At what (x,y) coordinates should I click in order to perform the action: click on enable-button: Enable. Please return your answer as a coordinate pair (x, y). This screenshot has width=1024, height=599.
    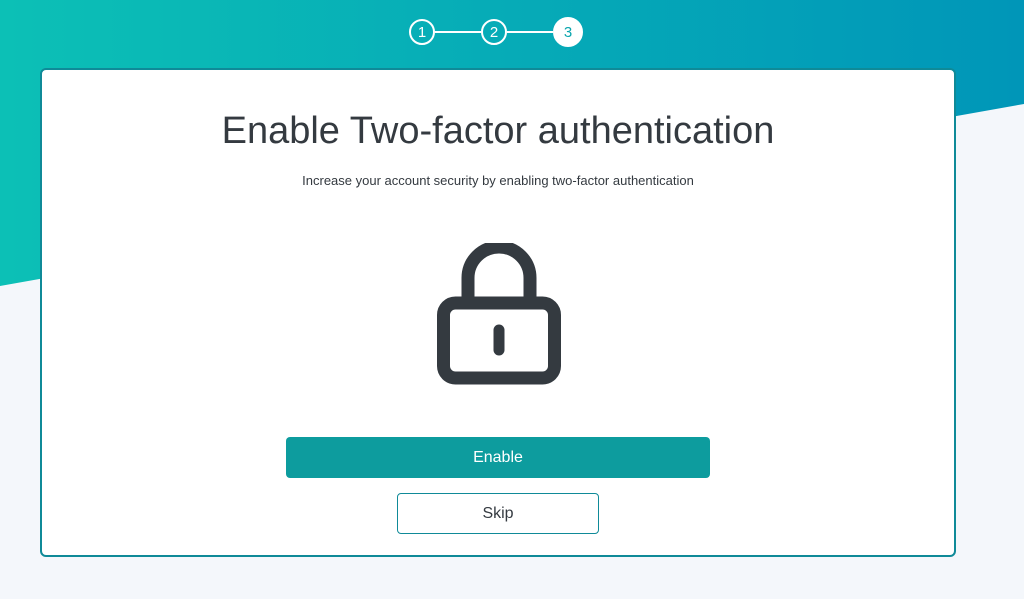
    Looking at the image, I should click on (498, 457).